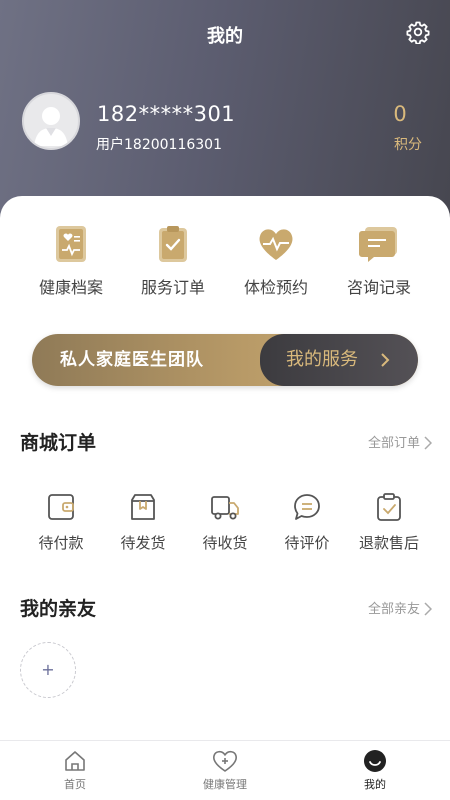 The image size is (450, 800). What do you see at coordinates (393, 609) in the screenshot?
I see `all-friends-label: 全部亲友` at bounding box center [393, 609].